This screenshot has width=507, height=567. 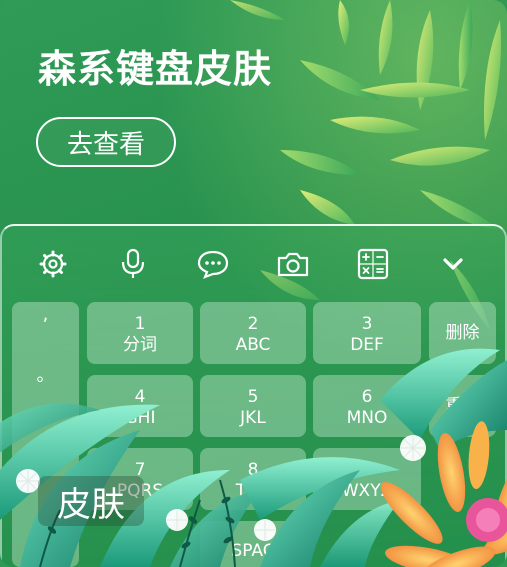 I want to click on quick-phrase-button, so click(x=213, y=264).